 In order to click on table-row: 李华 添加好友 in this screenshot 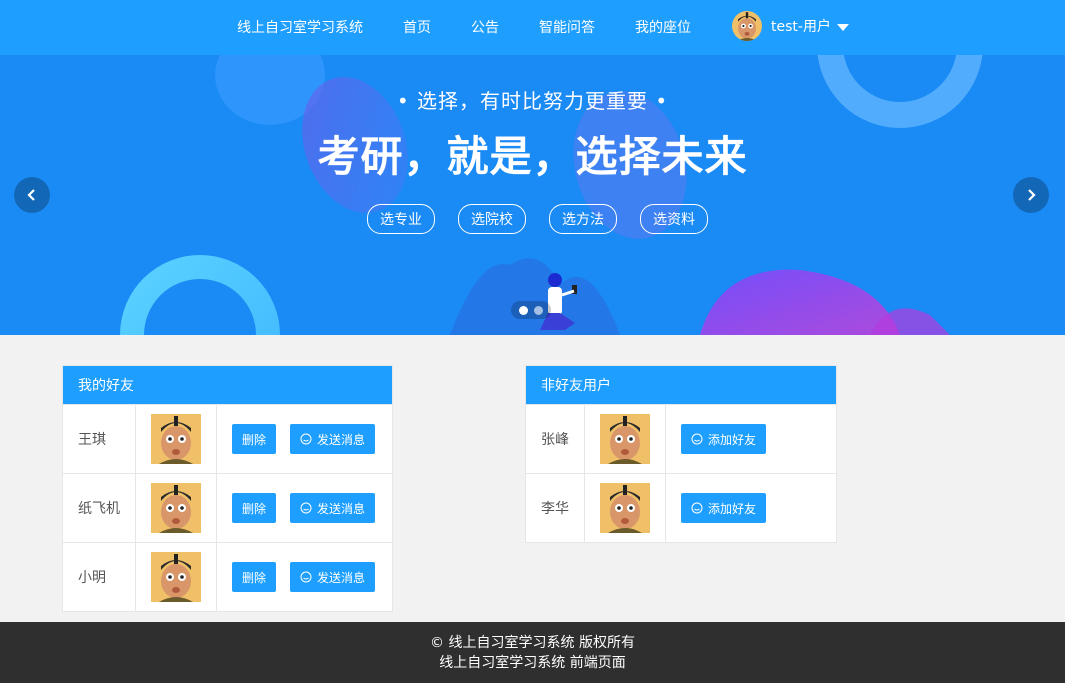, I will do `click(681, 507)`.